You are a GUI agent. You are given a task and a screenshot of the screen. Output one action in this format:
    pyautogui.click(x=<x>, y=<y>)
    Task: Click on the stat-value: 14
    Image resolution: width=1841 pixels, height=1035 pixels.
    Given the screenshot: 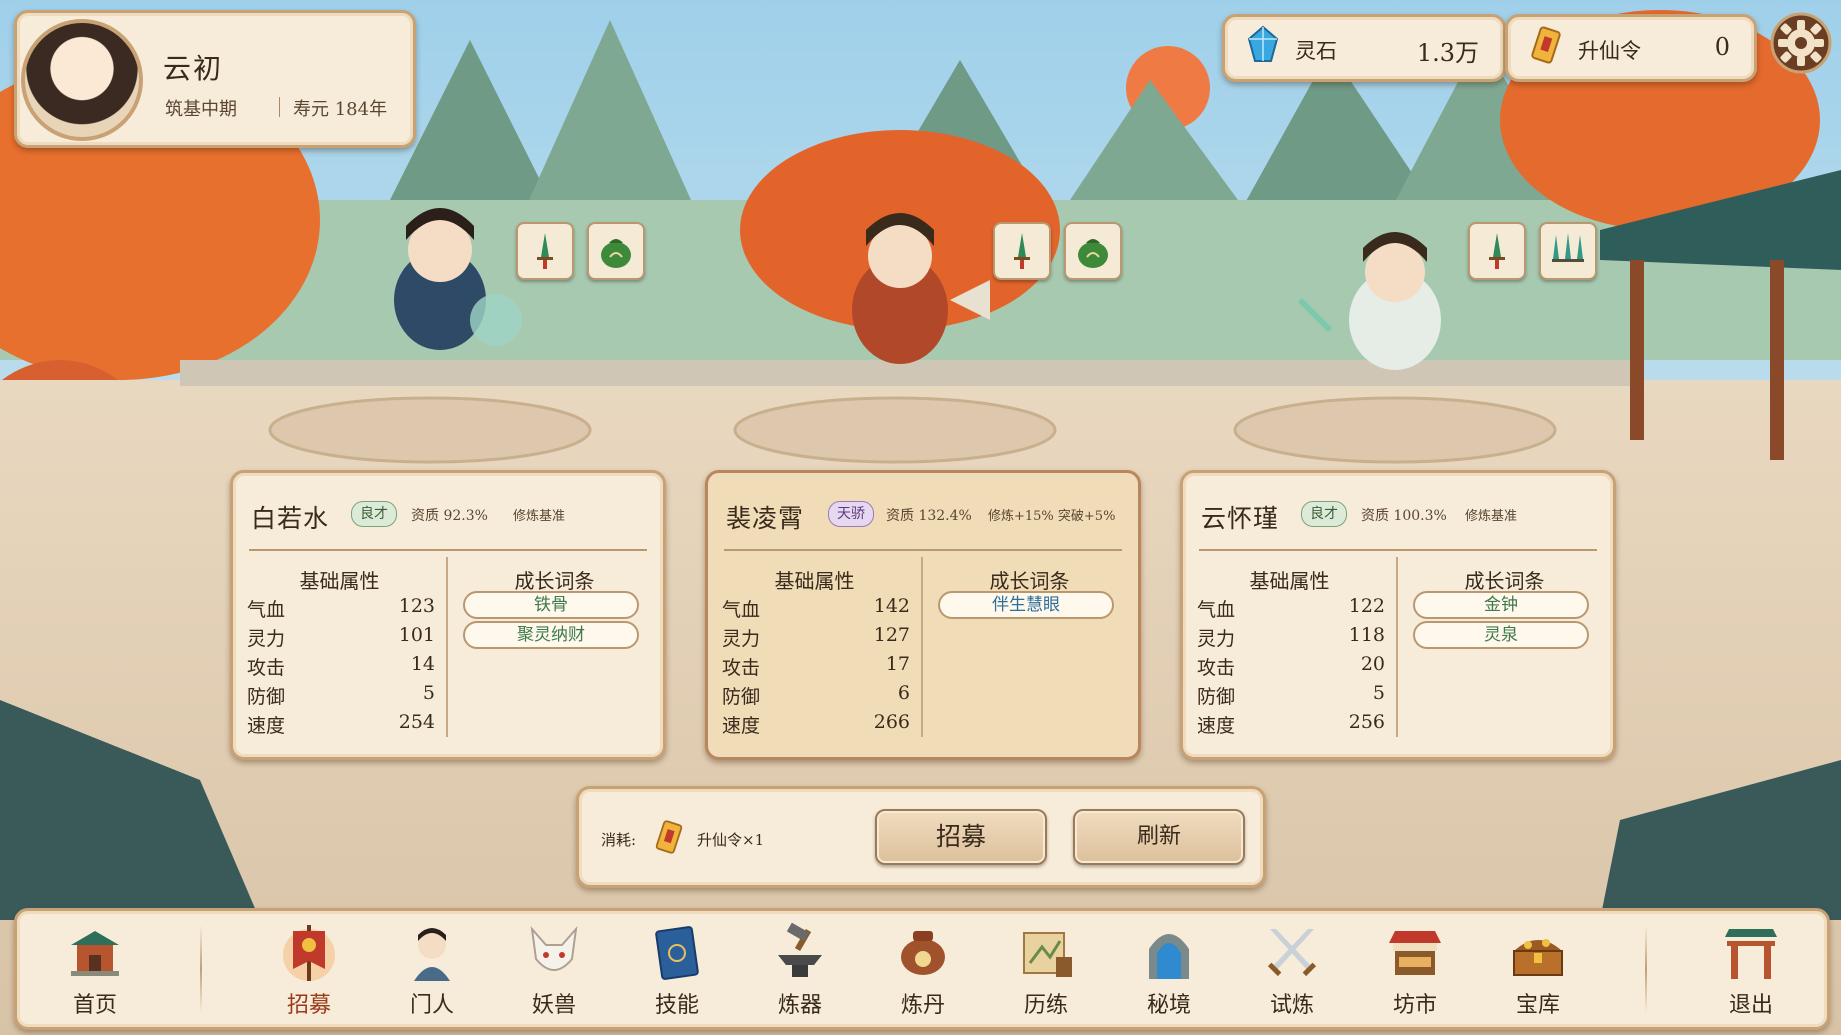 What is the action you would take?
    pyautogui.click(x=422, y=664)
    